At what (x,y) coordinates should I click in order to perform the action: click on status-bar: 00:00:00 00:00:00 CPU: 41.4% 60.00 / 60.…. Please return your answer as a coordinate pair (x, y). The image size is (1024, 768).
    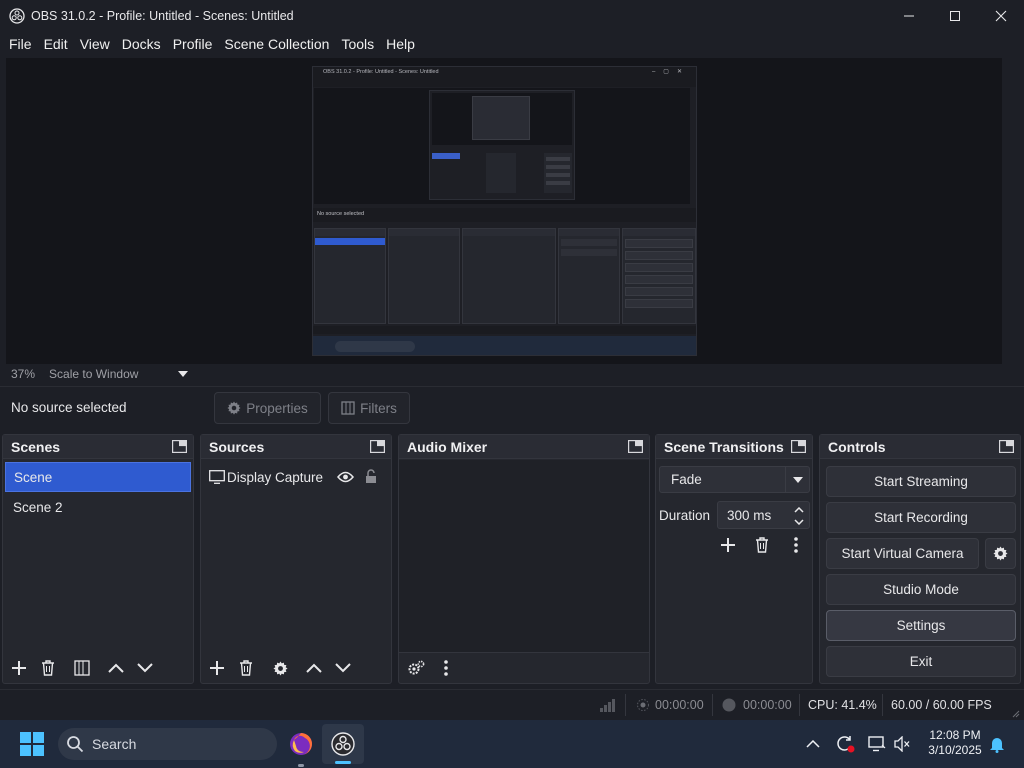
    Looking at the image, I should click on (512, 704).